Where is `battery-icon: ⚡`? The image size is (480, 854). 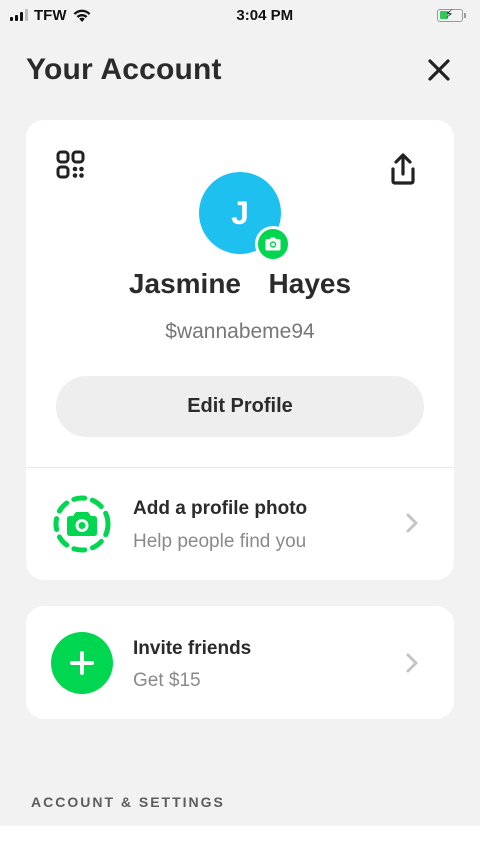 battery-icon: ⚡ is located at coordinates (451, 14).